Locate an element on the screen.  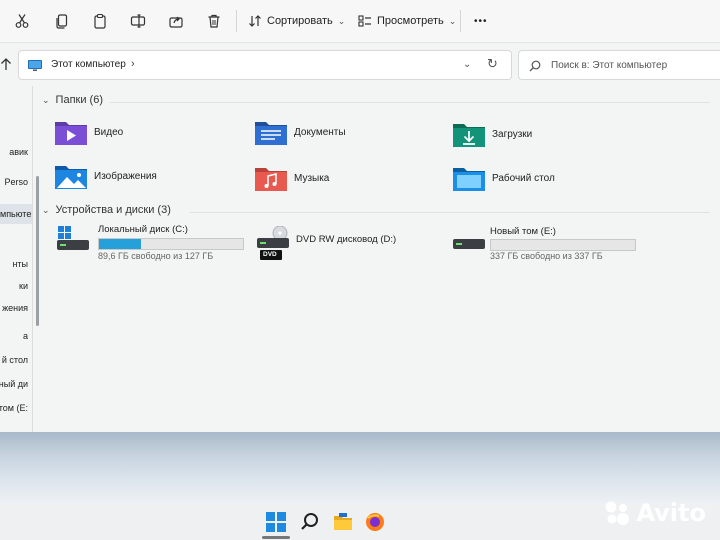
drive-usage-fill is located at coordinates (120, 244).